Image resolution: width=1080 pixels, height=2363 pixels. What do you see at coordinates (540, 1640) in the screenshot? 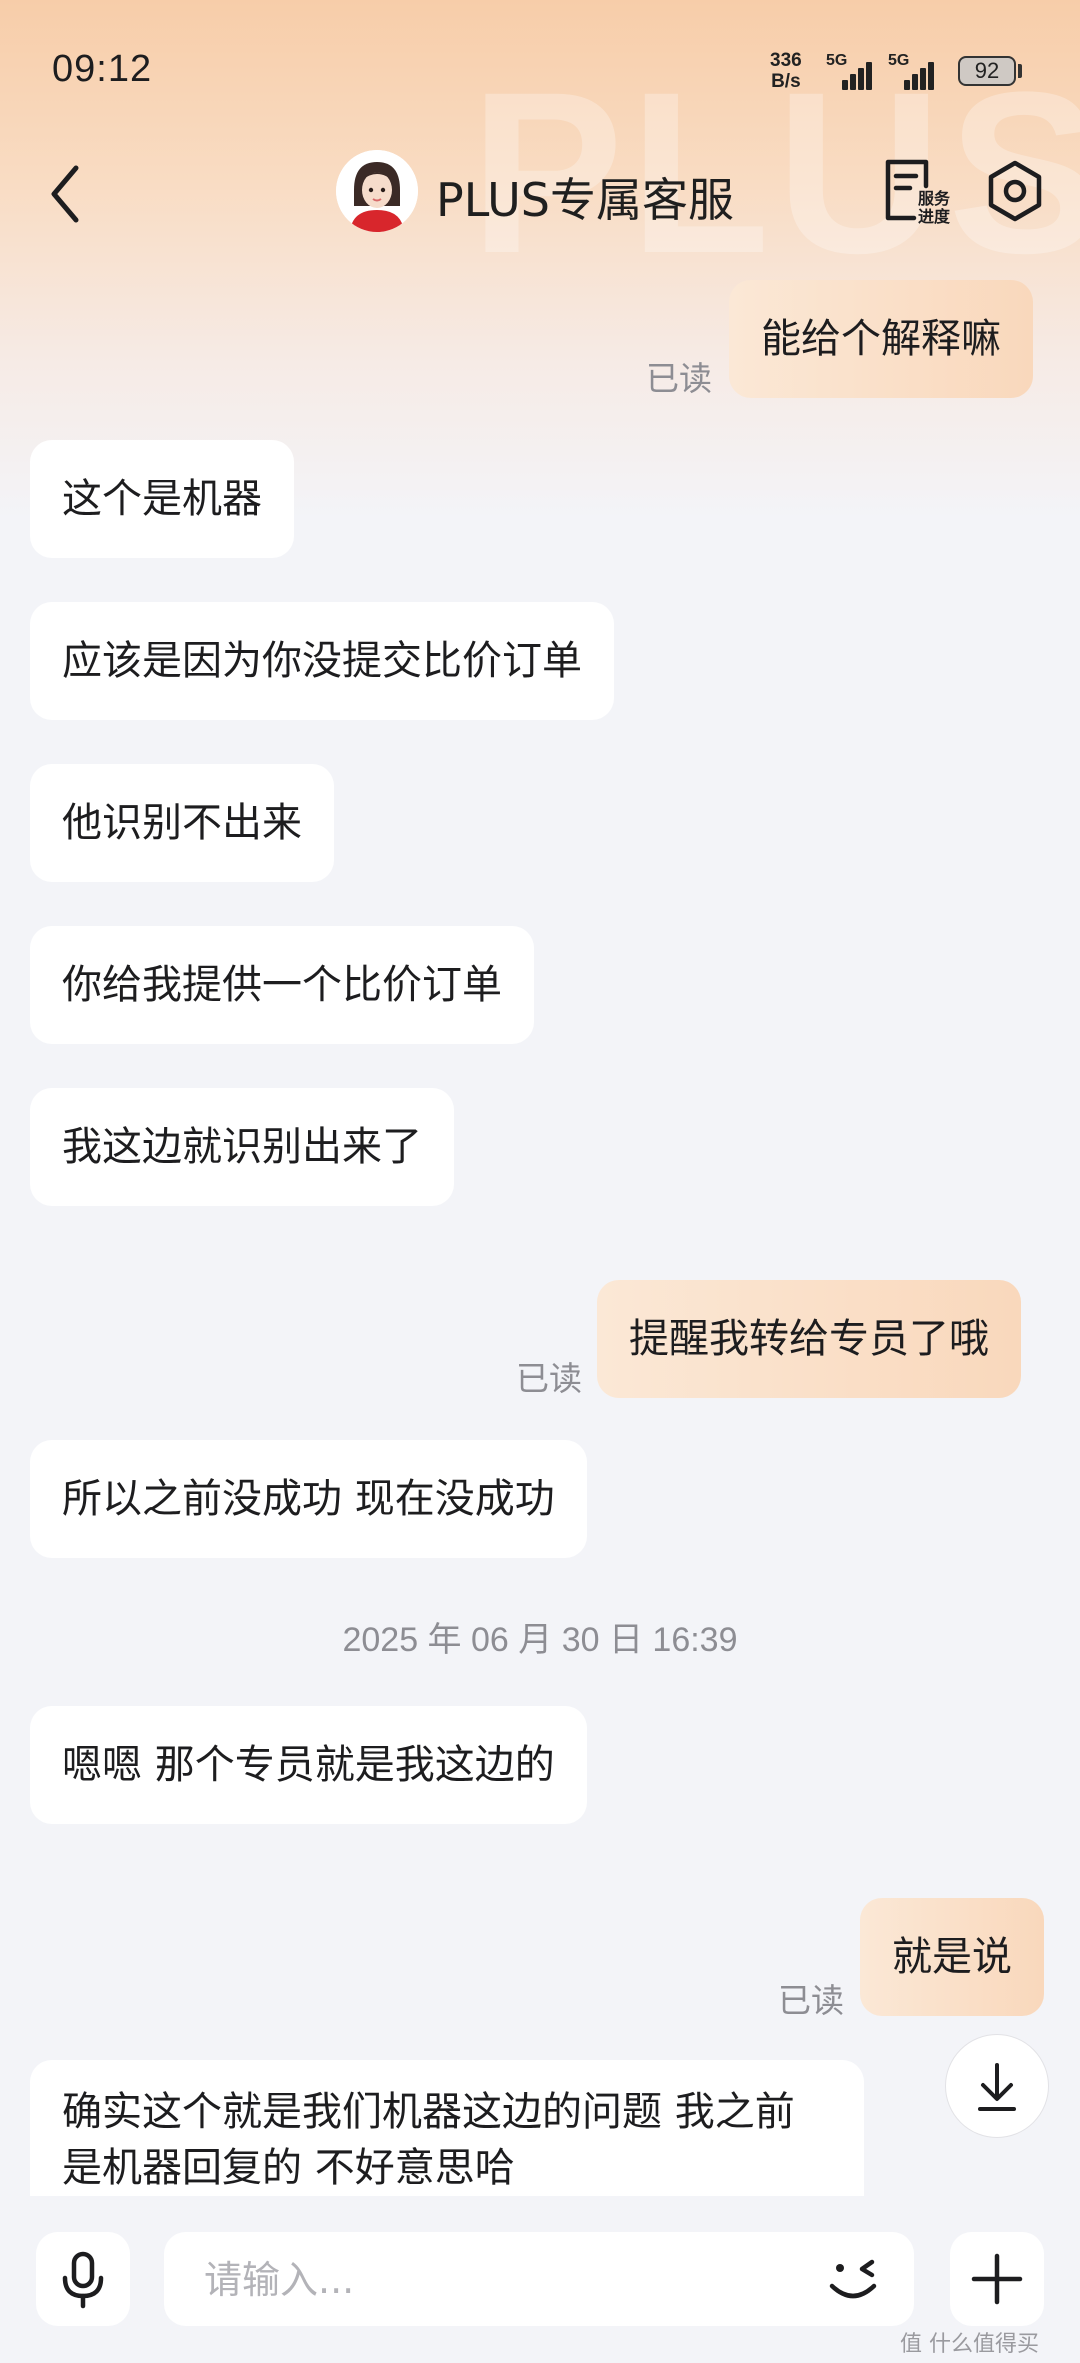
I see `chat-timestamp: 2025 年 06 月 30 日 16:39` at bounding box center [540, 1640].